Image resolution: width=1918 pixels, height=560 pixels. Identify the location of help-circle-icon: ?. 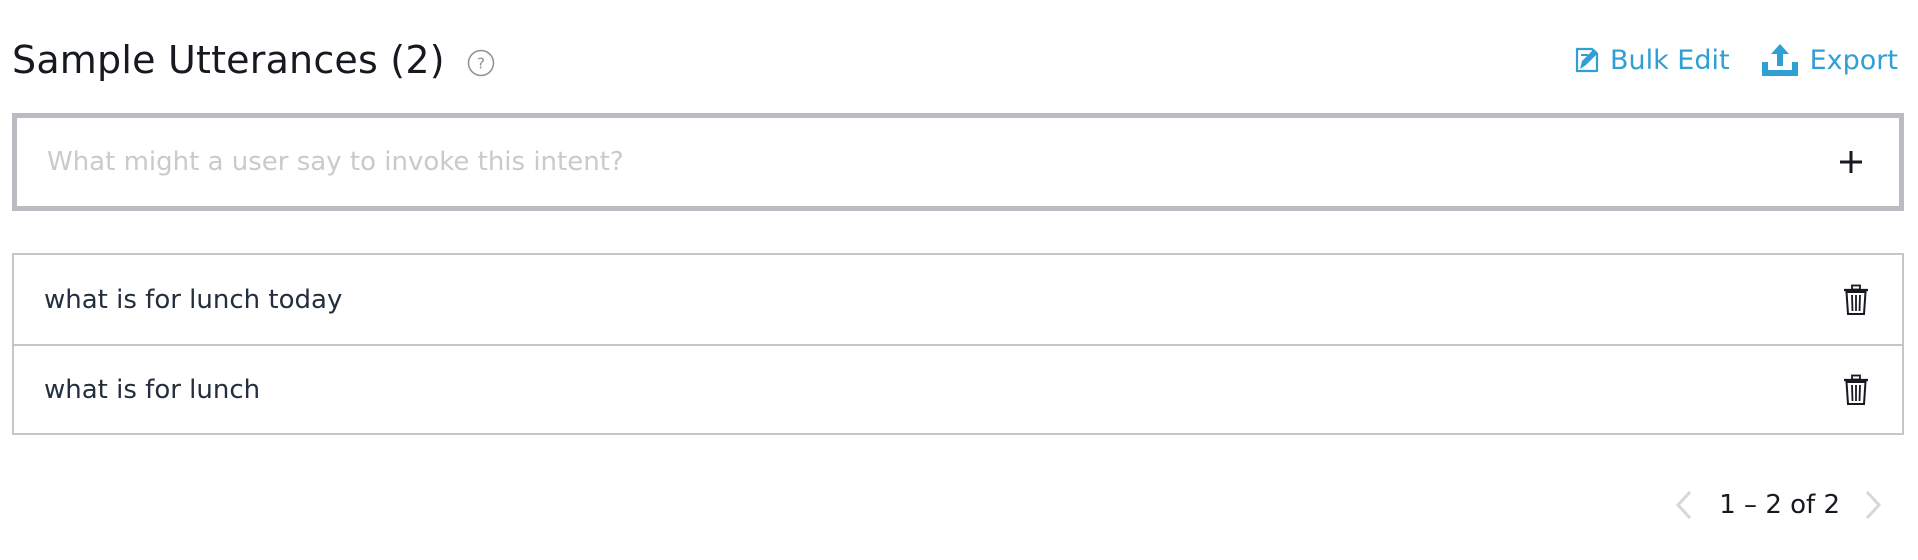
(481, 63).